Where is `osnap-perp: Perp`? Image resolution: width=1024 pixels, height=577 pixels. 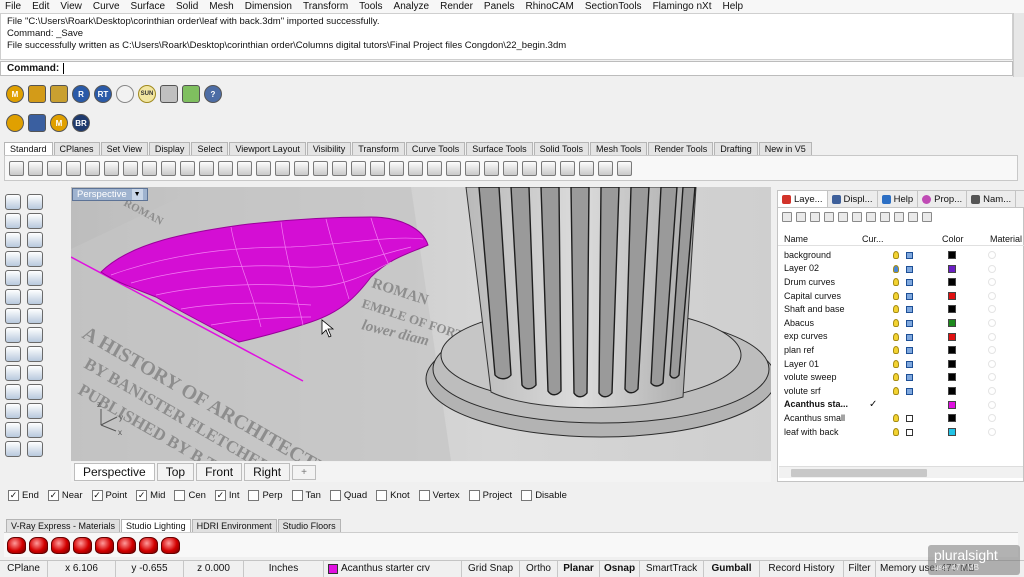 osnap-perp: Perp is located at coordinates (265, 495).